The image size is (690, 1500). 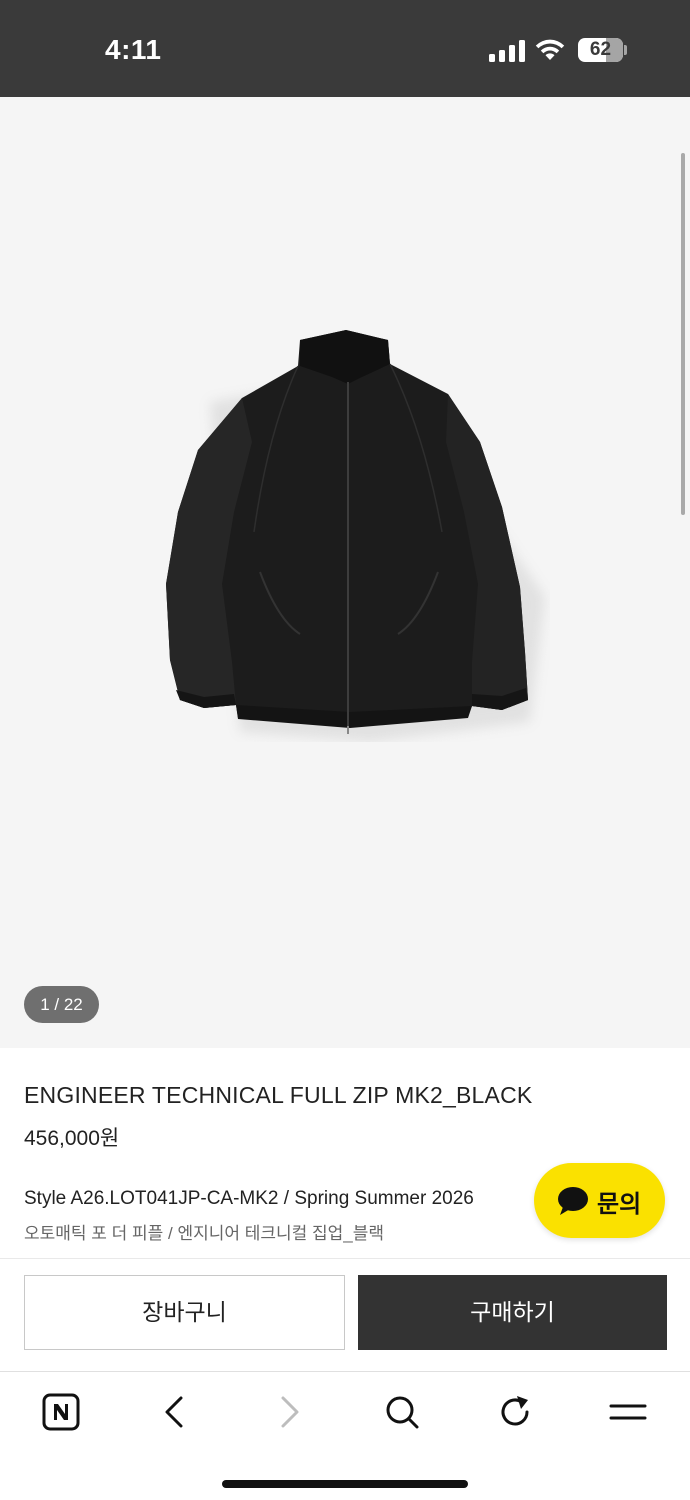 What do you see at coordinates (184, 1312) in the screenshot?
I see `add-to-cart-button: 장바구니` at bounding box center [184, 1312].